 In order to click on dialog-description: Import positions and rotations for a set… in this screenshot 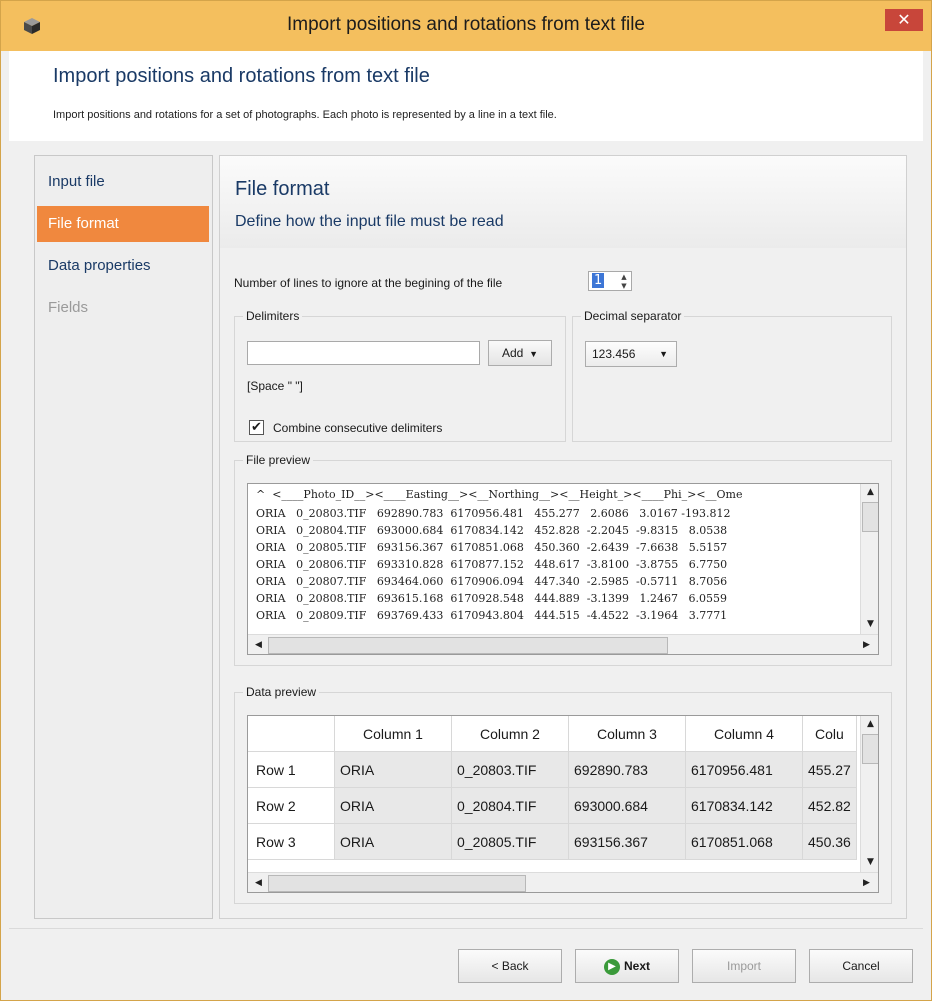, I will do `click(305, 115)`.